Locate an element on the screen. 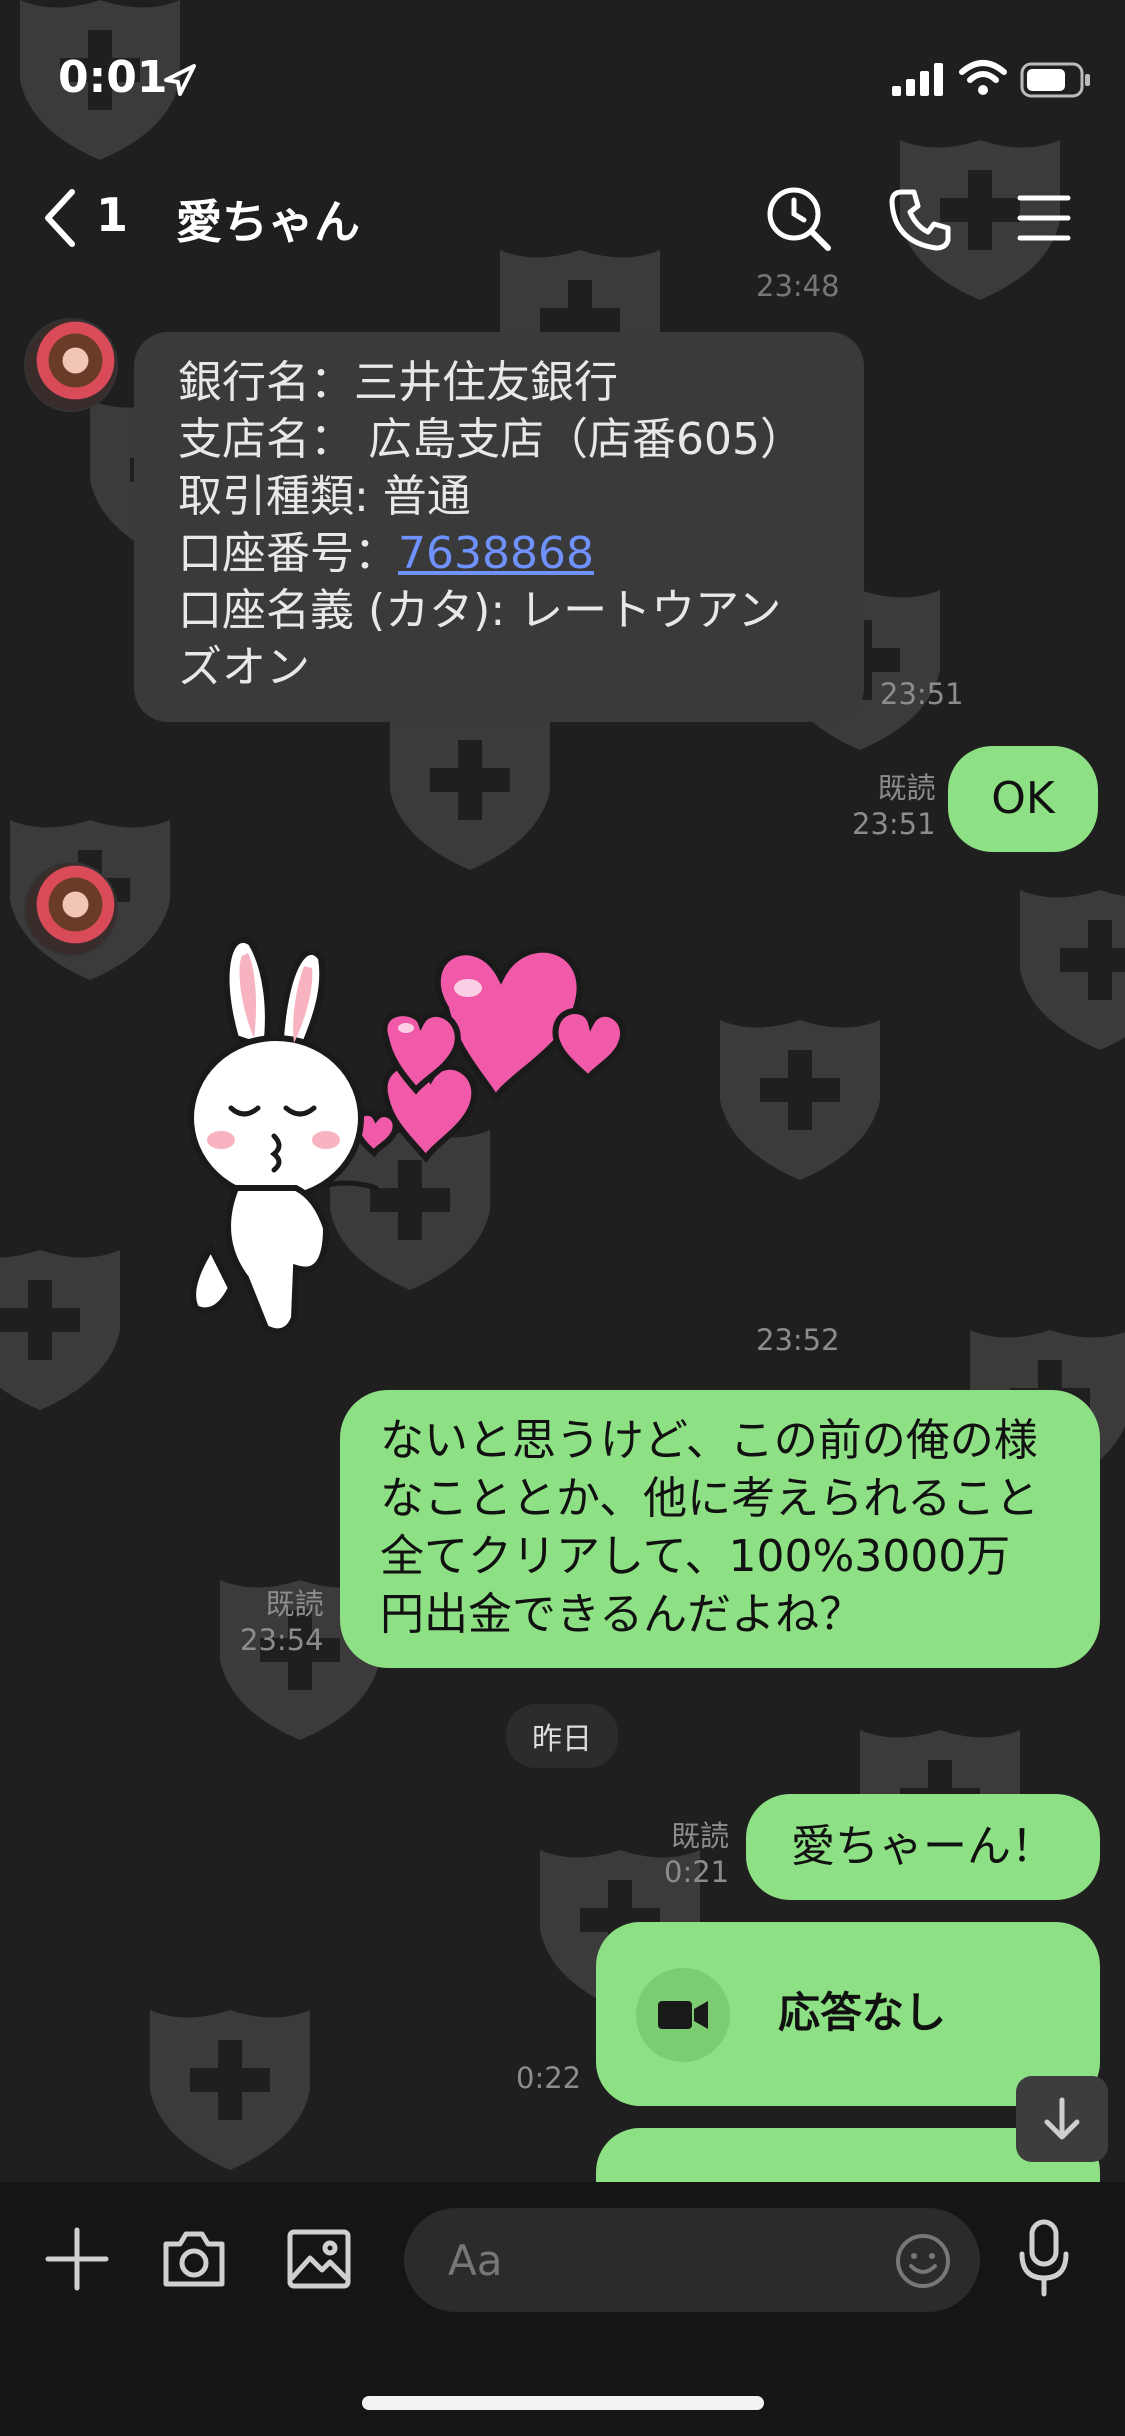 The height and width of the screenshot is (2436, 1125). message-line: 口座番号：7638868 is located at coordinates (498, 553).